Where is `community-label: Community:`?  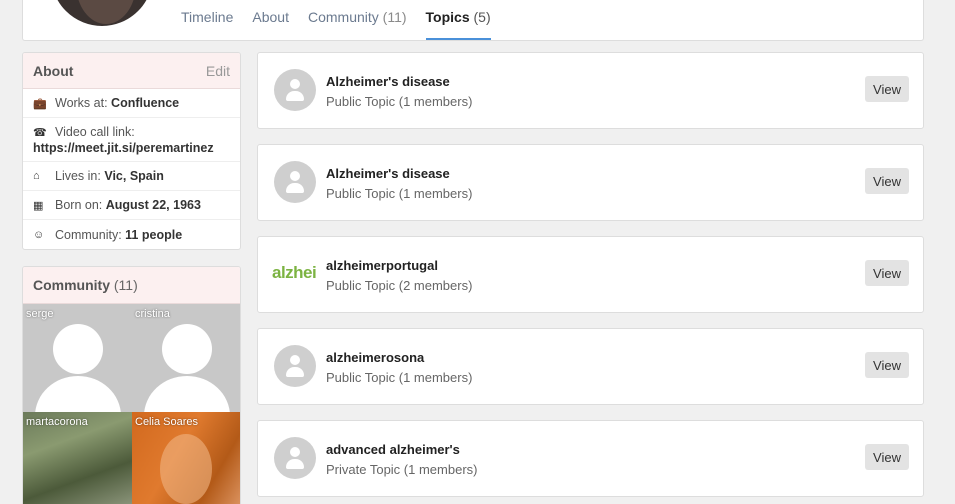 community-label: Community: is located at coordinates (88, 234).